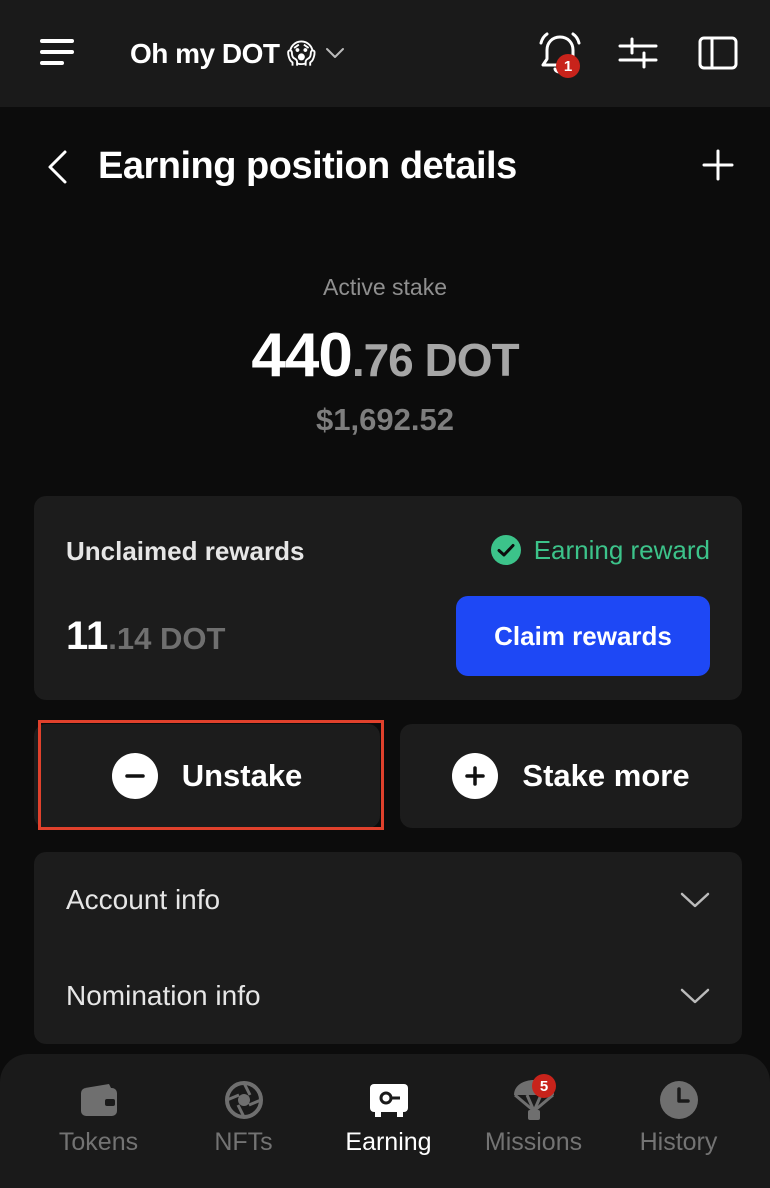  Describe the element at coordinates (243, 1142) in the screenshot. I see `nav-nfts-label: NFTs` at that location.